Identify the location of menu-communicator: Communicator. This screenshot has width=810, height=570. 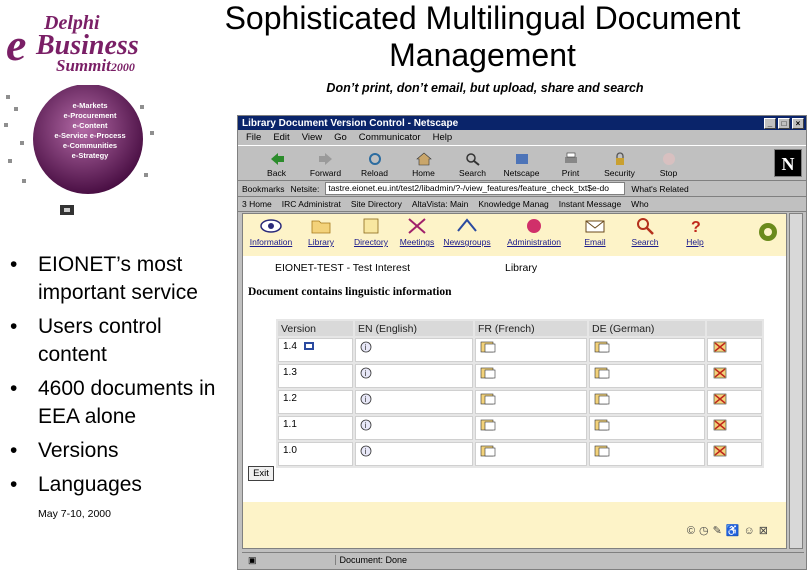
(390, 137).